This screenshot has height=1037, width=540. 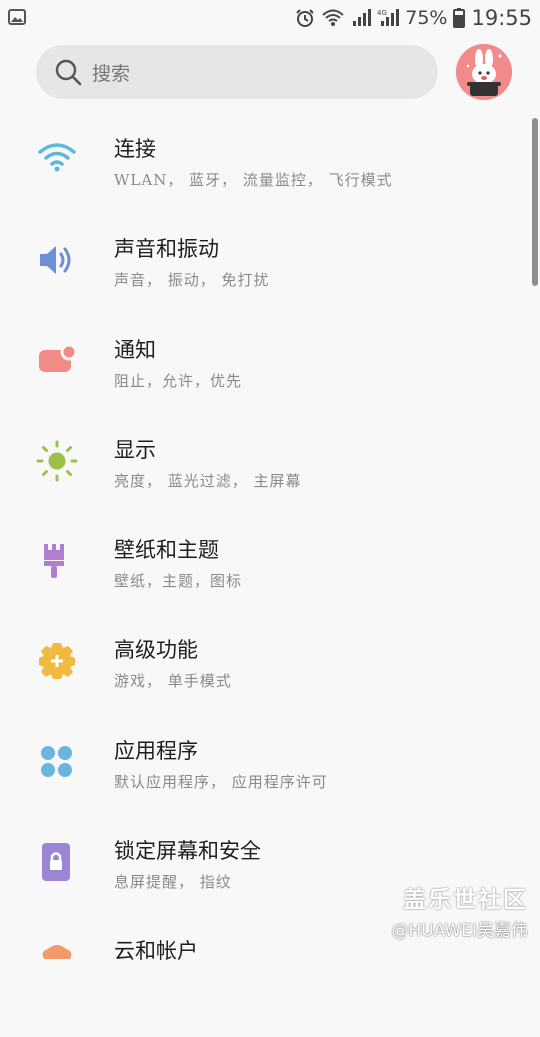 What do you see at coordinates (57, 563) in the screenshot?
I see `brush-icon` at bounding box center [57, 563].